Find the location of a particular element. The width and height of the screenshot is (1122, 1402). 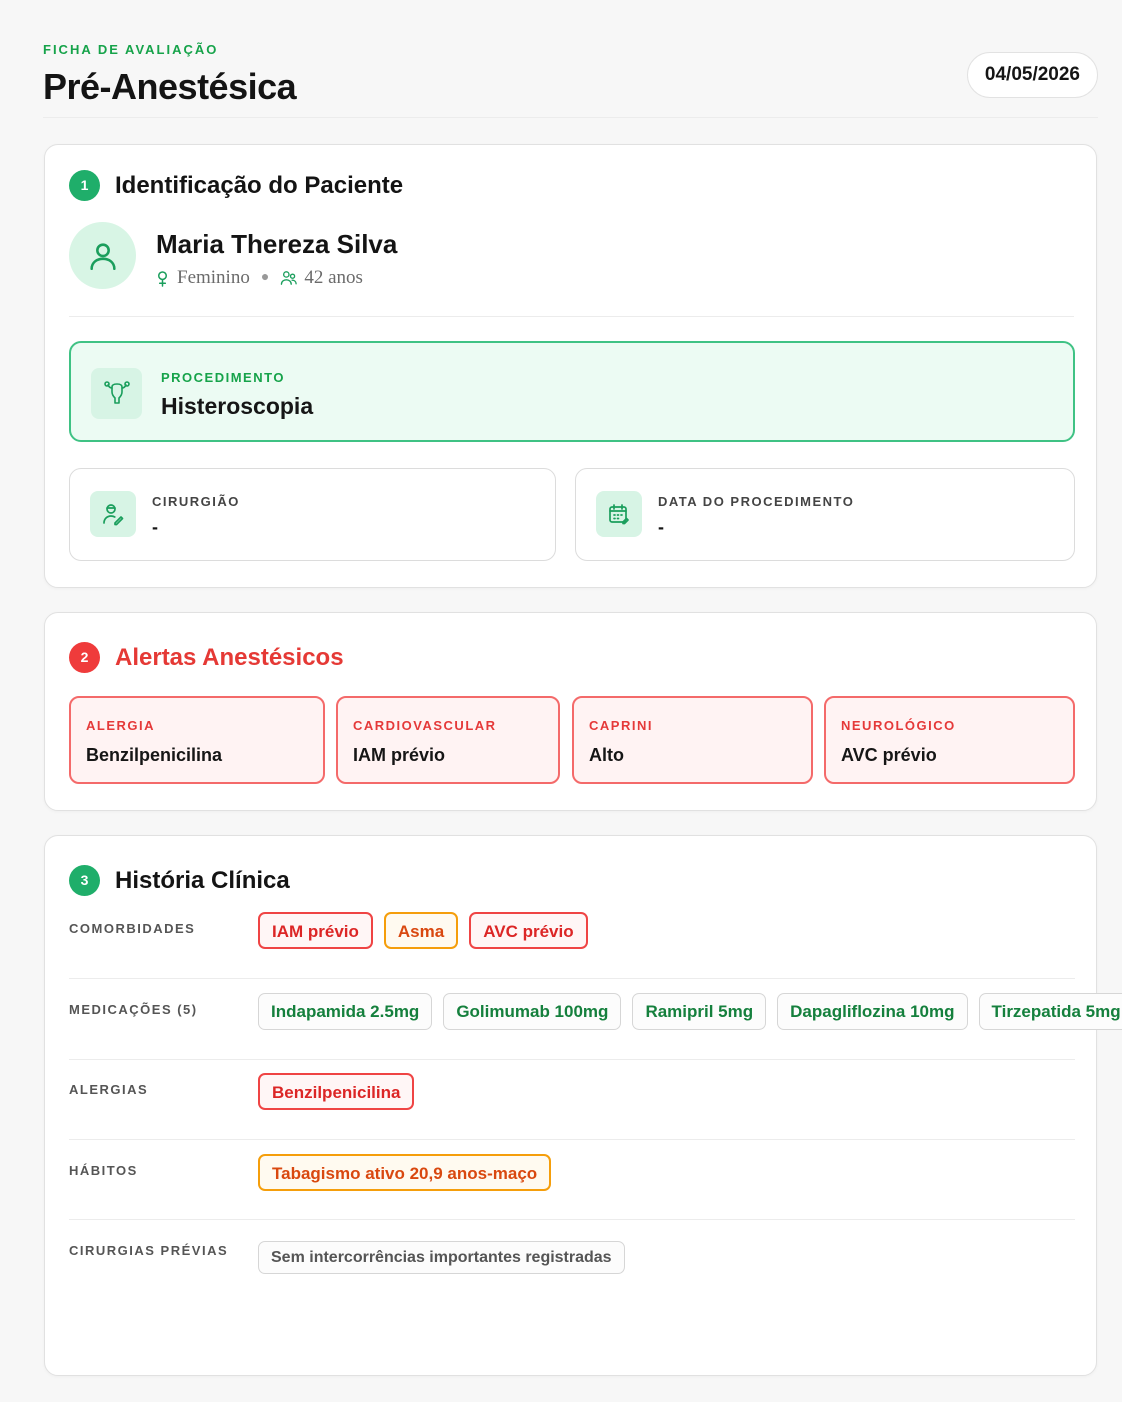

surgeon-value: - is located at coordinates (155, 527).